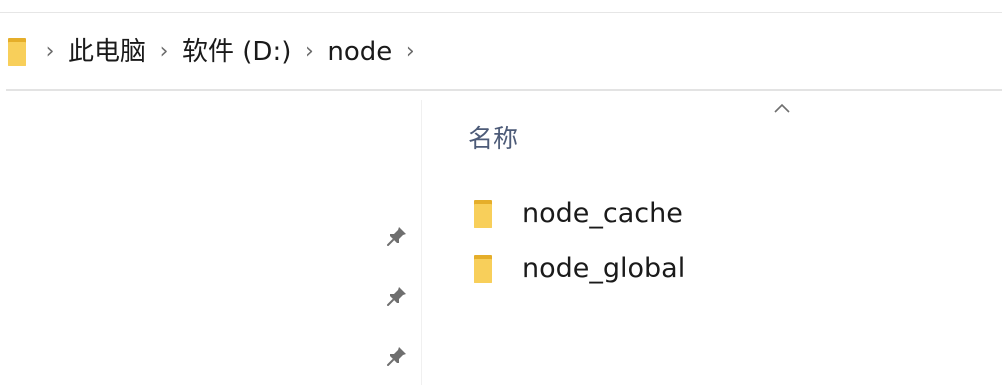 This screenshot has width=1002, height=385. What do you see at coordinates (501, 12) in the screenshot?
I see `top-divider` at bounding box center [501, 12].